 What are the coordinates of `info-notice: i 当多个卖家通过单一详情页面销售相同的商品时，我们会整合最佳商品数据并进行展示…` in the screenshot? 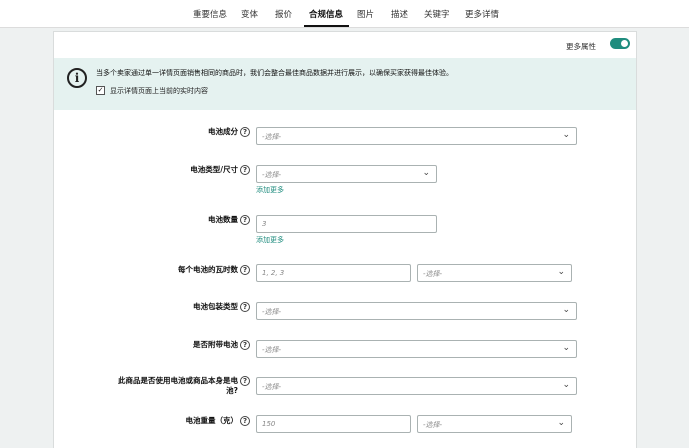 It's located at (345, 84).